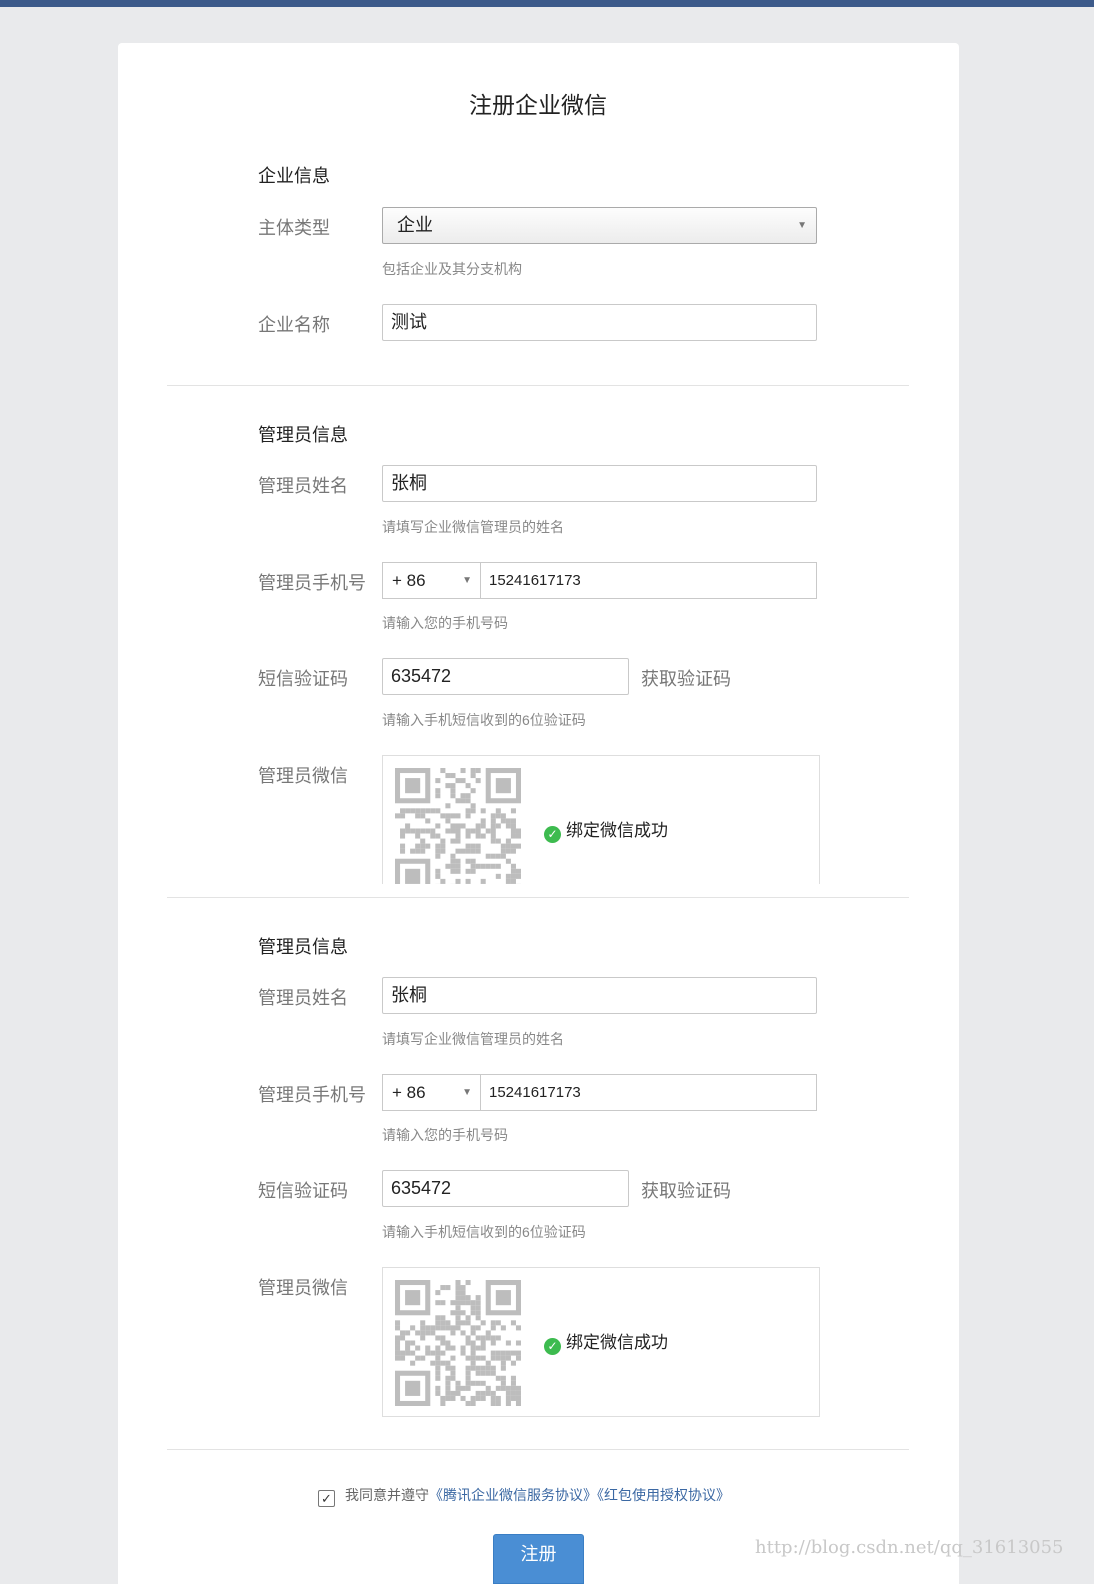  Describe the element at coordinates (599, 322) in the screenshot. I see `enterprise-name-input: 测试` at that location.